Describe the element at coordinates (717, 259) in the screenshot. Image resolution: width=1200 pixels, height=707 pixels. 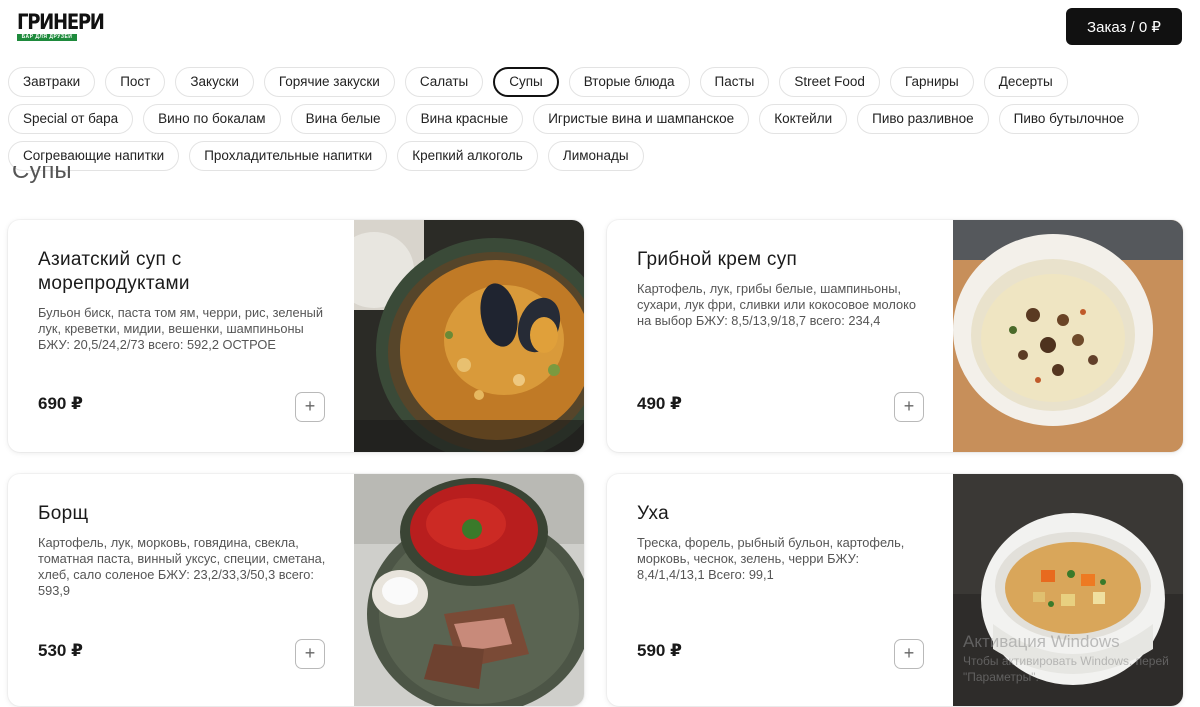
I see `dish-title: Грибной крем суп` at that location.